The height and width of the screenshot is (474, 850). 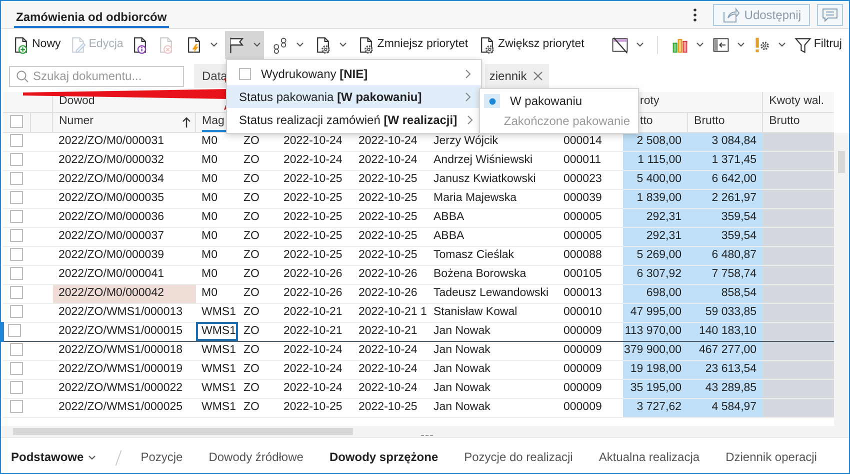 I want to click on toolbar-button: Filtruj, so click(x=817, y=44).